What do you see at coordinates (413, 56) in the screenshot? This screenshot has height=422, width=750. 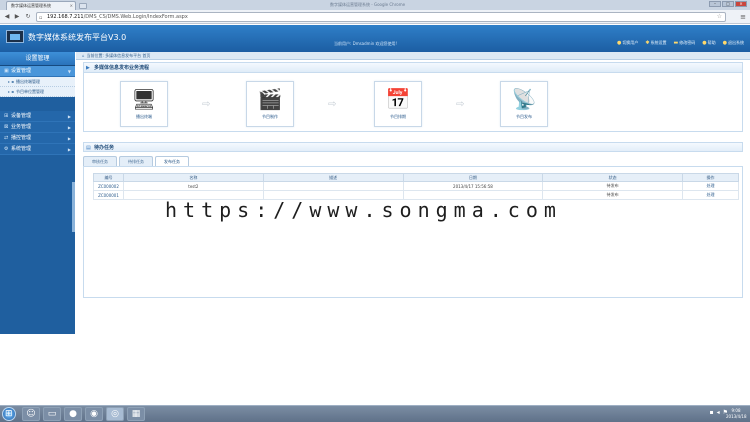 I see `breadcrumb: ⌂ 当前位置: 多媒体信息发布平台 首页` at bounding box center [413, 56].